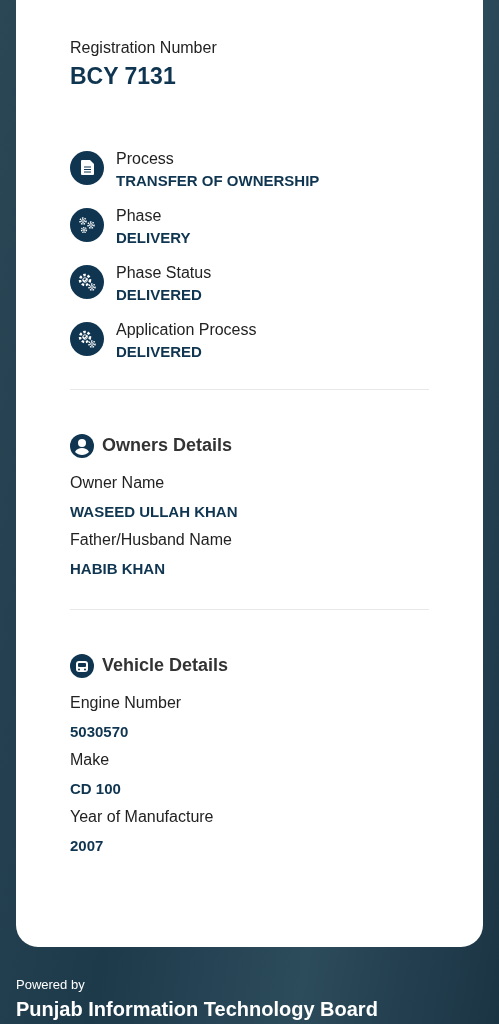  Describe the element at coordinates (144, 48) in the screenshot. I see `field-label: Registration Number` at that location.